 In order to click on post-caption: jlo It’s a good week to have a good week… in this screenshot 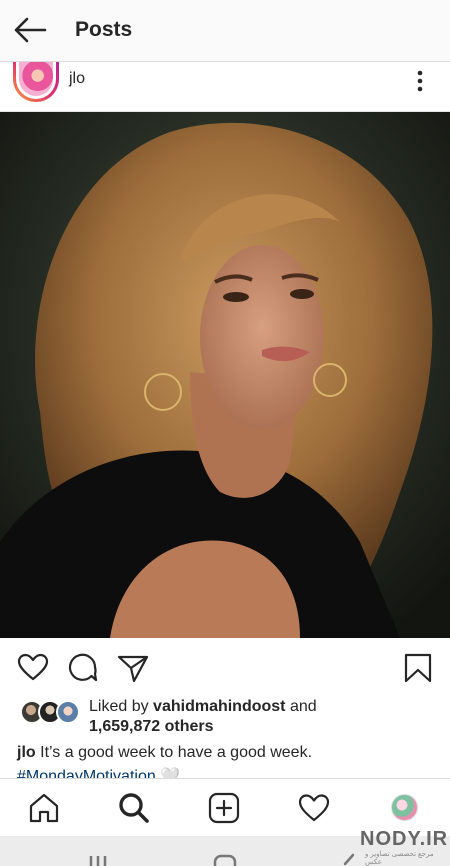, I will do `click(164, 753)`.